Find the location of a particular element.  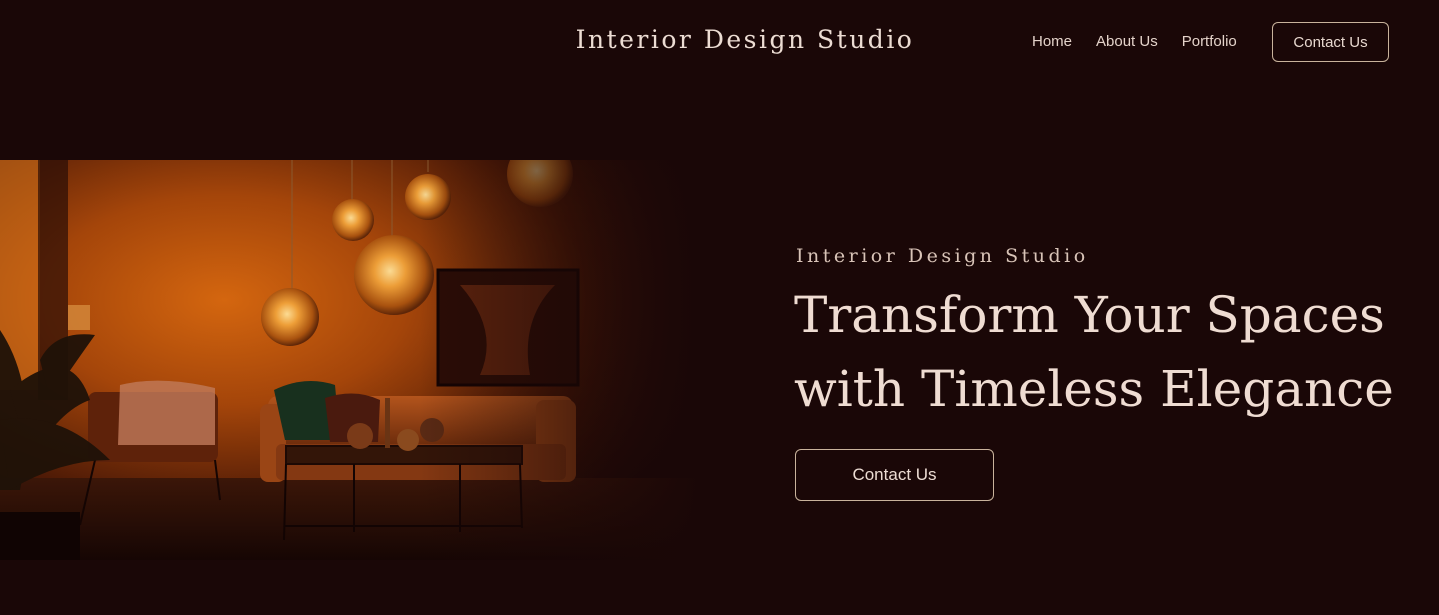

main-nav: Home About Us Portfolio is located at coordinates (1134, 41).